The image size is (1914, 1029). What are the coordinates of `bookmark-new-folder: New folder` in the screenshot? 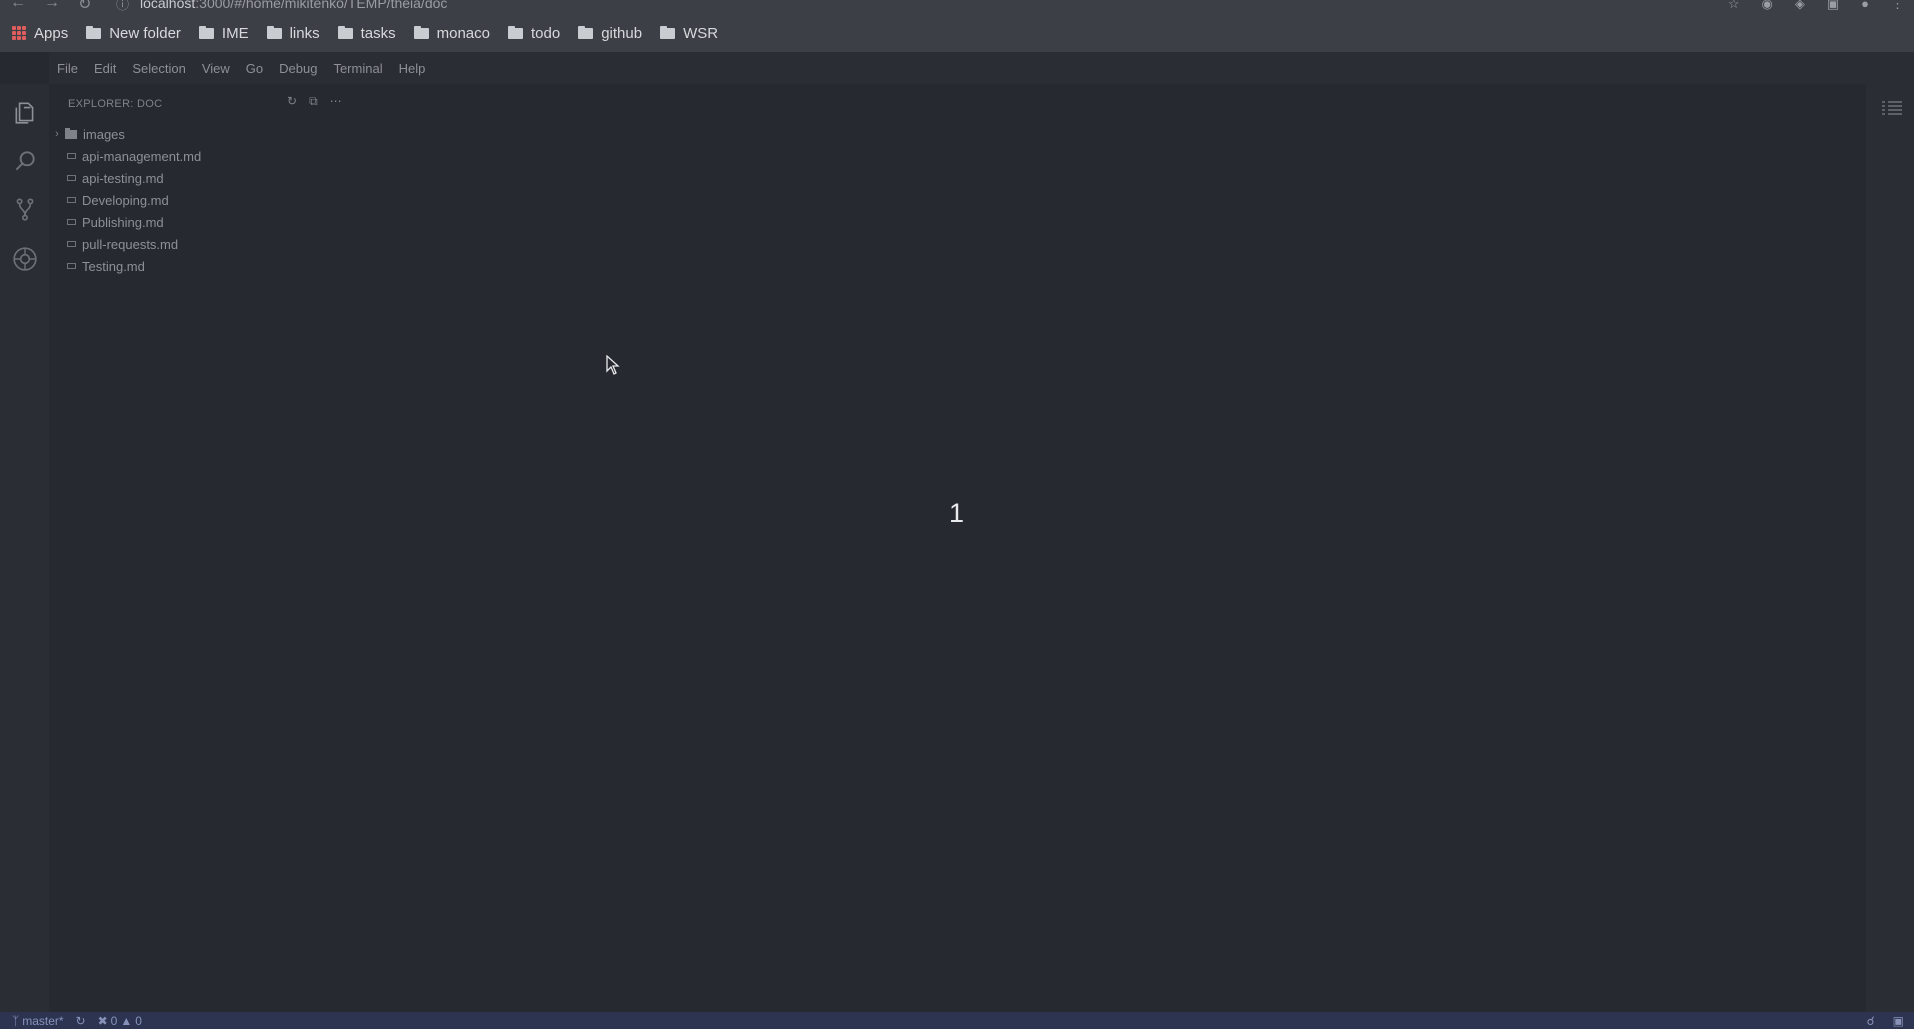 It's located at (133, 33).